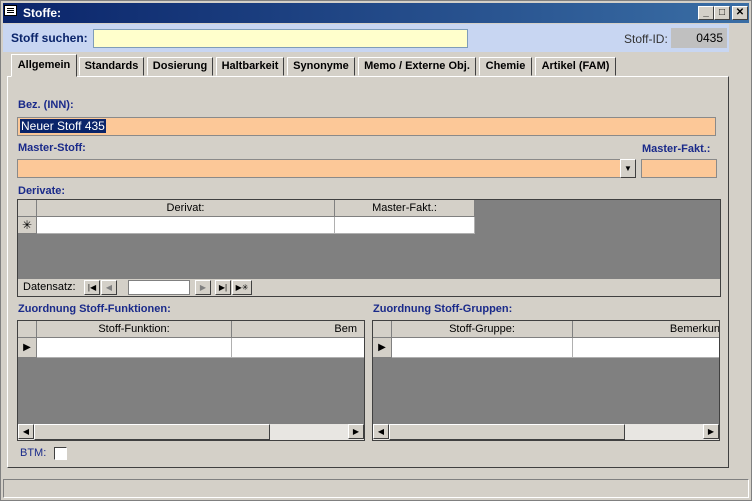  I want to click on title-bar: Stoffe:, so click(376, 13).